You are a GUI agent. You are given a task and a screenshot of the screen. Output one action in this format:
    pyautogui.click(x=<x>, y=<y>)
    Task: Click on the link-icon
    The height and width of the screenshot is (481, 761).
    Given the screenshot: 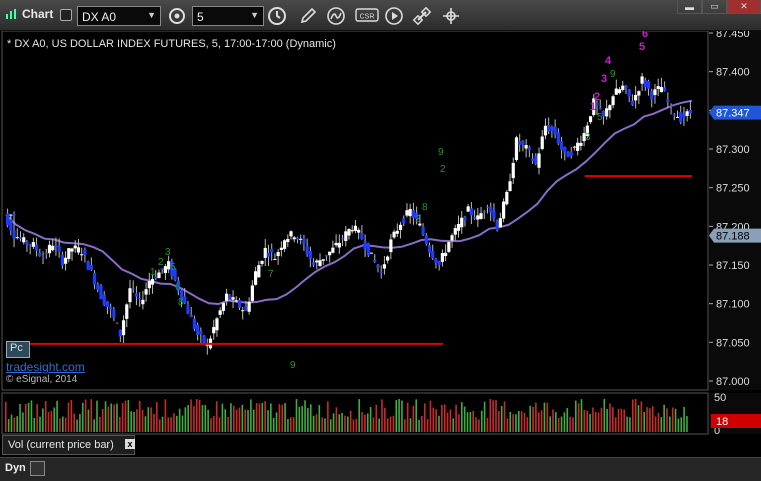 What is the action you would take?
    pyautogui.click(x=422, y=16)
    